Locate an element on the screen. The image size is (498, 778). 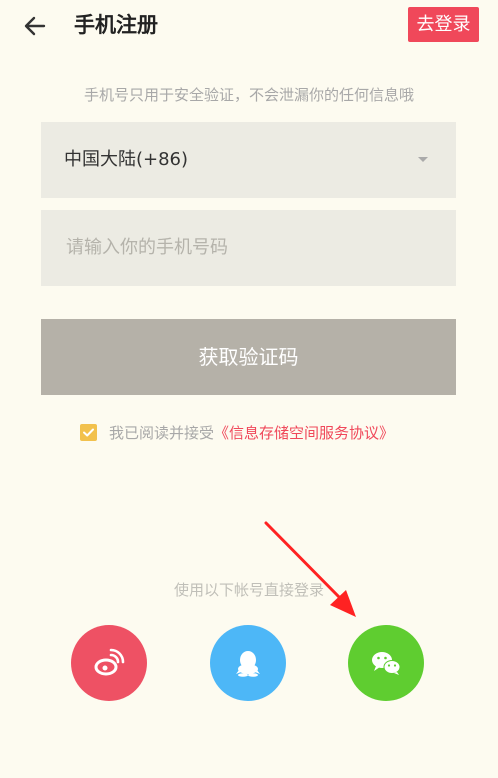
weibo-login-button is located at coordinates (109, 663).